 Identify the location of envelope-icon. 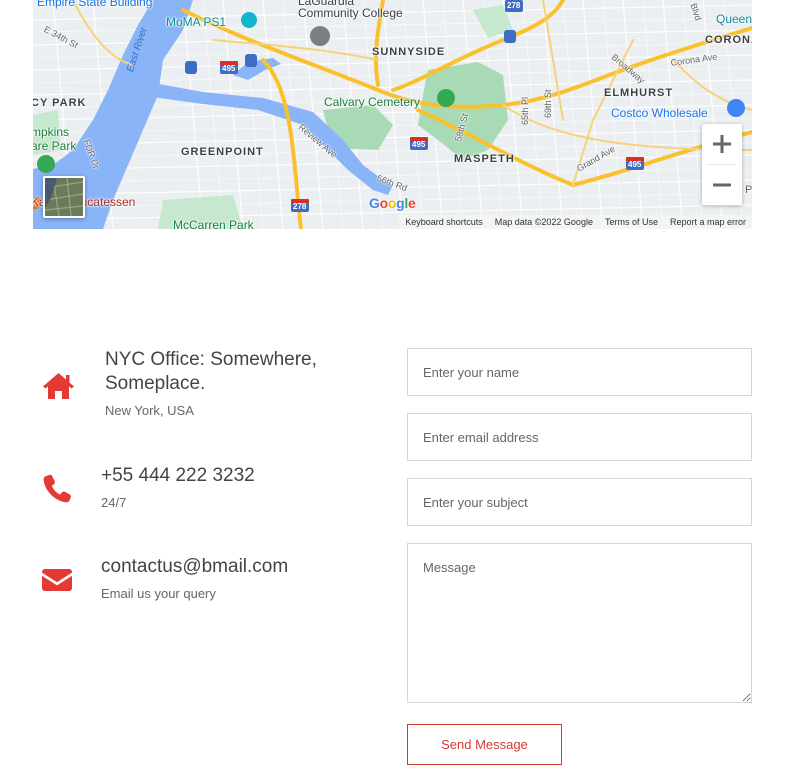
(57, 582).